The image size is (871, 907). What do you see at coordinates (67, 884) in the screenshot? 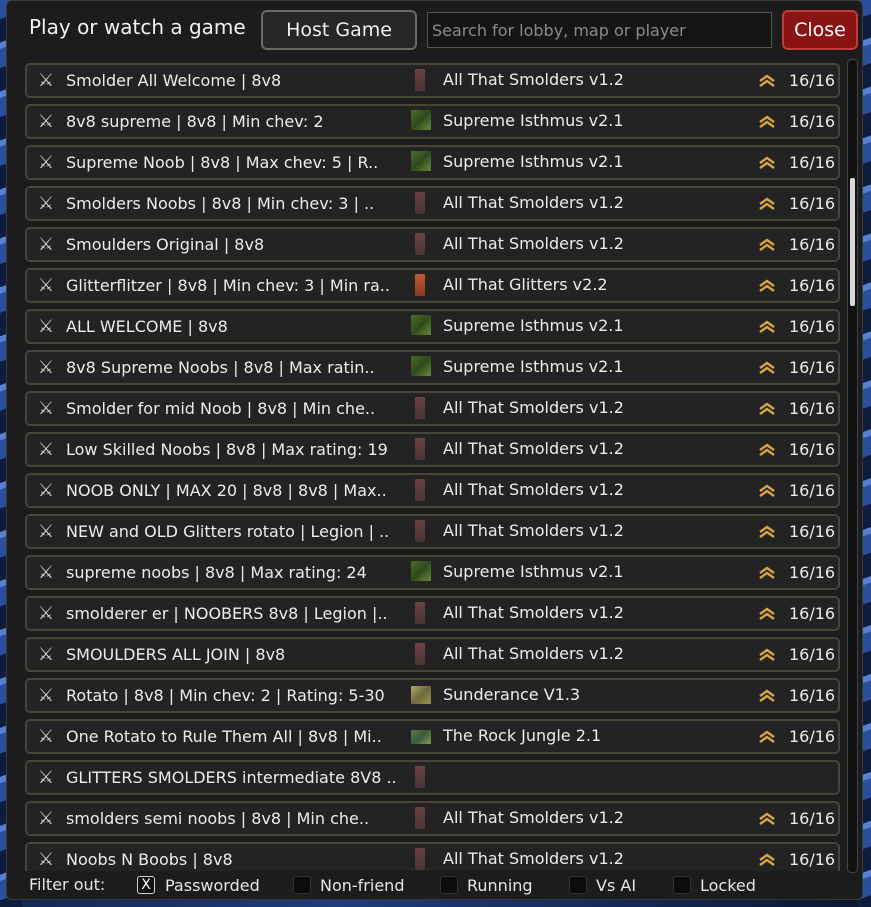
I see `filter-label: Filter out:` at bounding box center [67, 884].